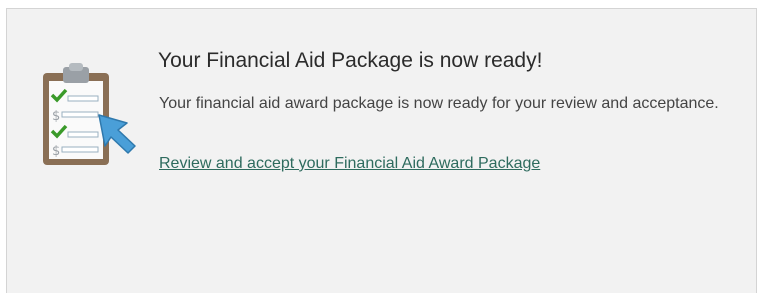  What do you see at coordinates (350, 60) in the screenshot?
I see `notice-title: Your Financial Aid Package is now ready!` at bounding box center [350, 60].